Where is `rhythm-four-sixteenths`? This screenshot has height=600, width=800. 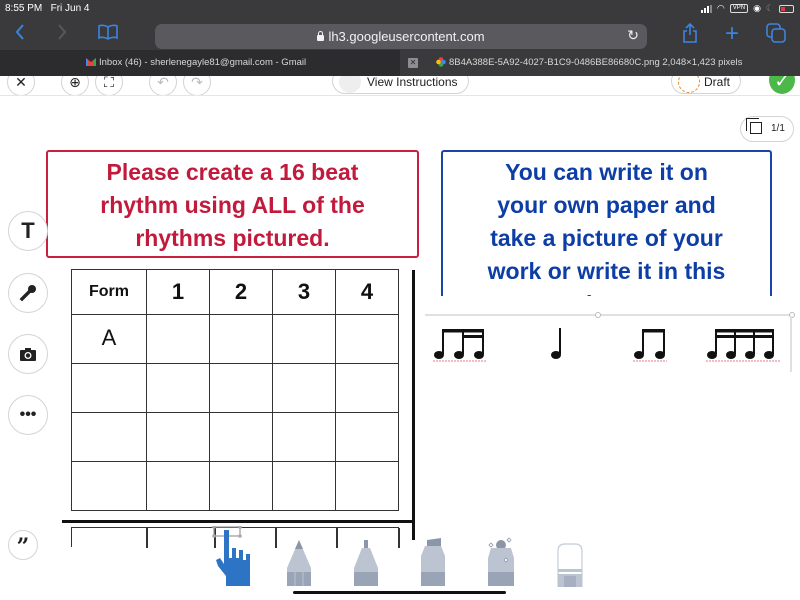 rhythm-four-sixteenths is located at coordinates (744, 344).